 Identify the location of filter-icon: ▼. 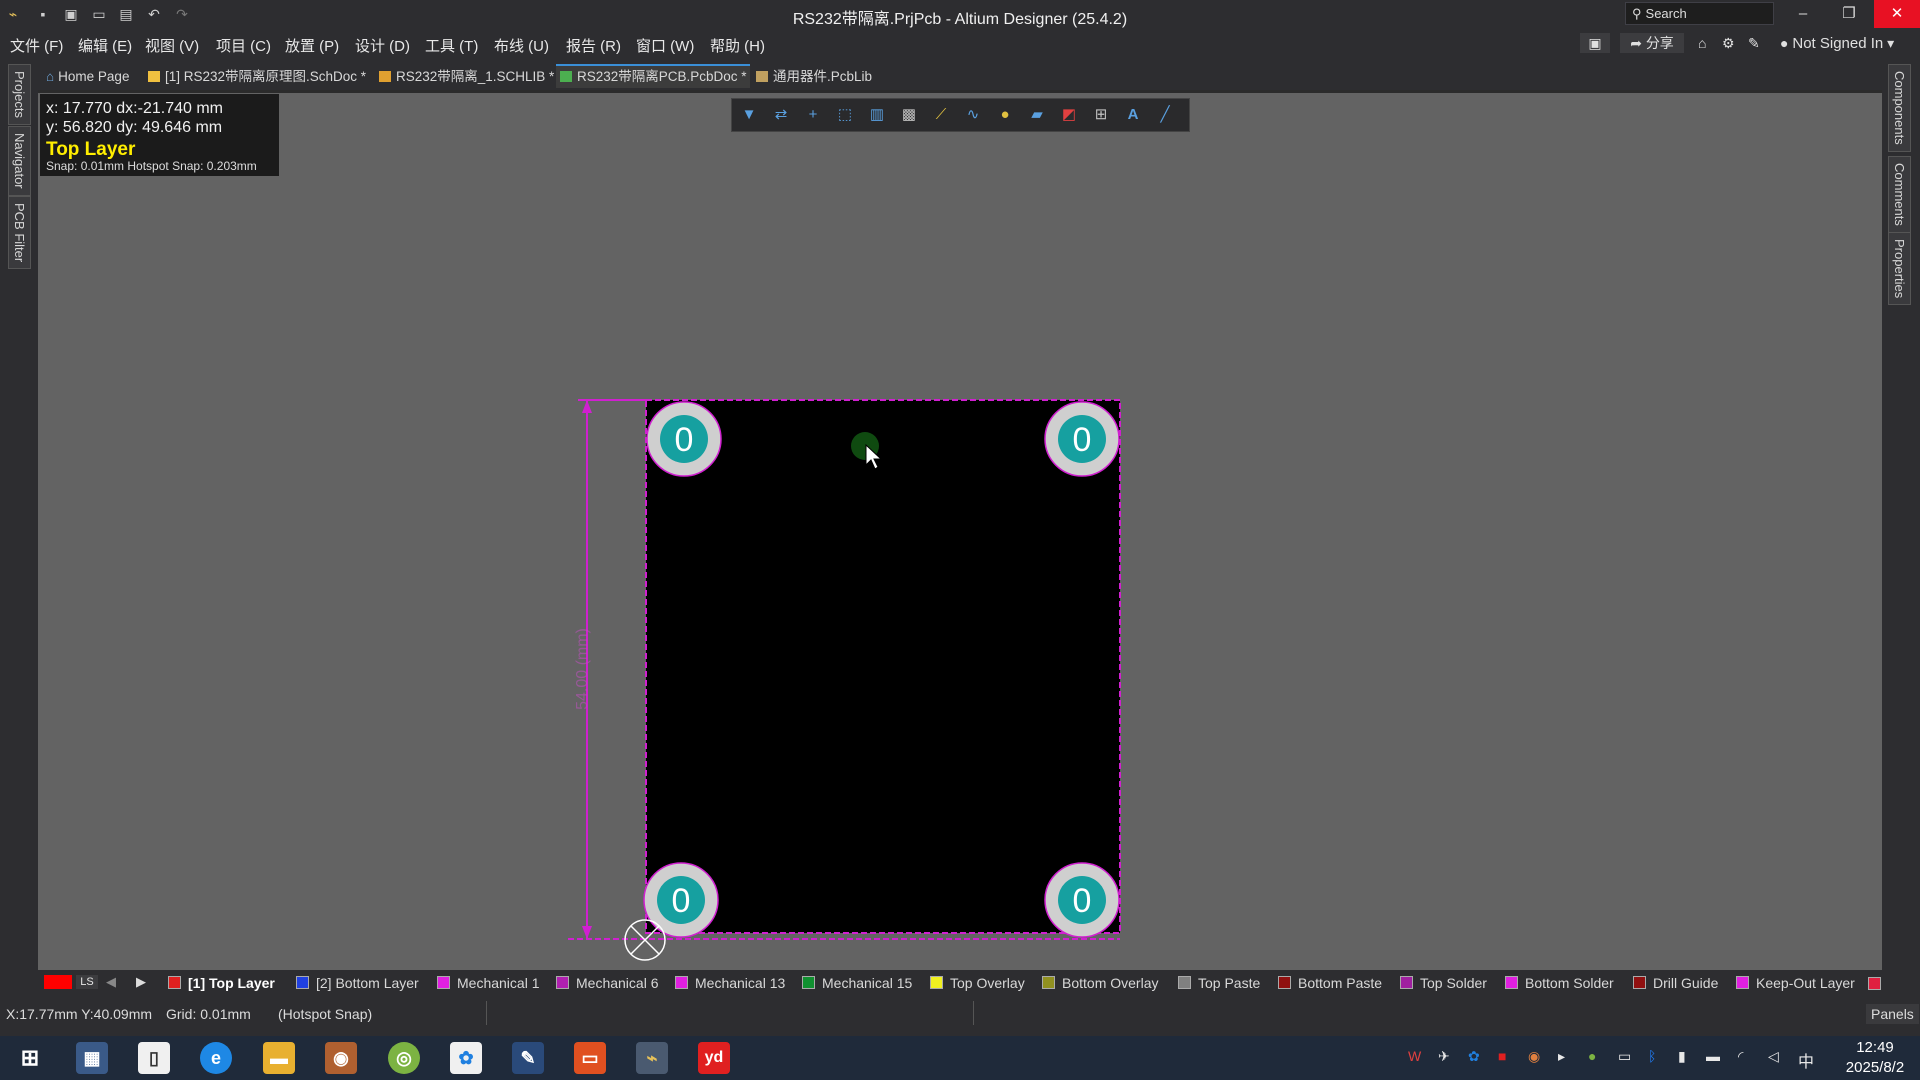
(749, 115).